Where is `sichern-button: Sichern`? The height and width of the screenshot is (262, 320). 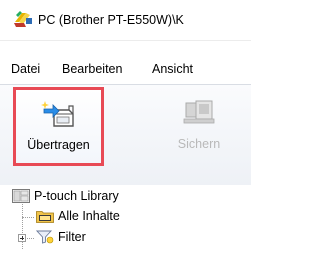
sichern-button: Sichern is located at coordinates (199, 134).